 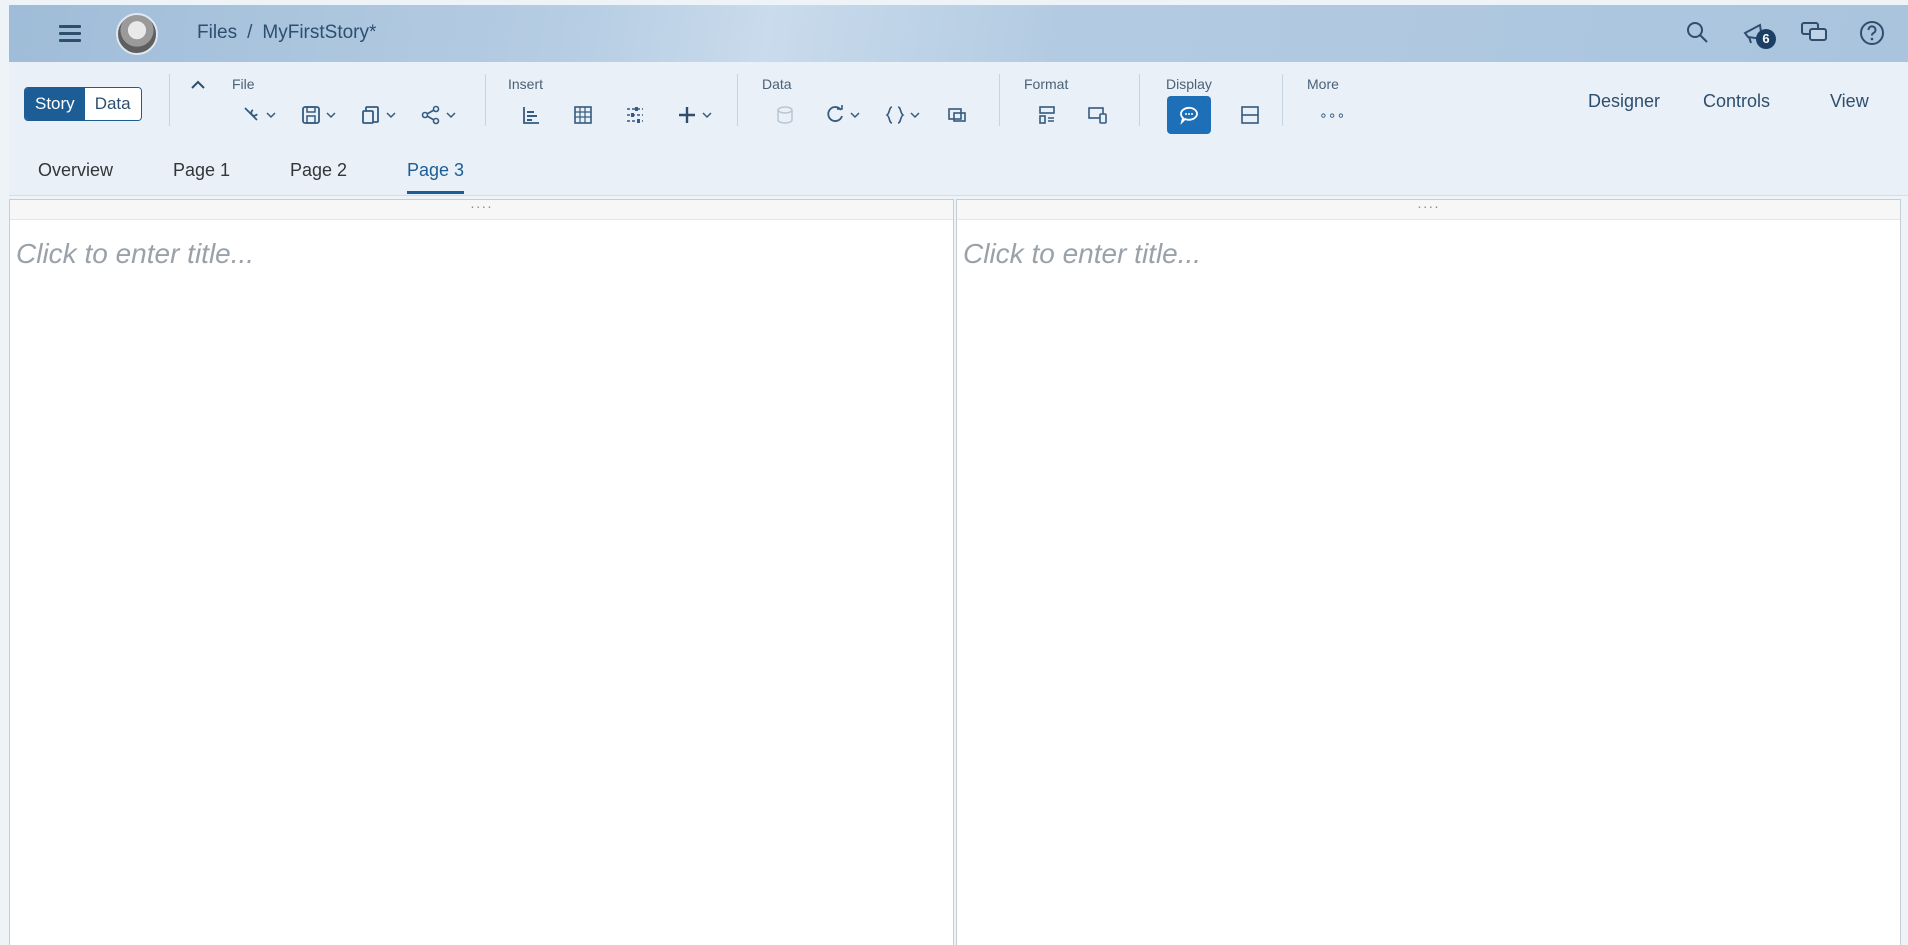 What do you see at coordinates (1046, 84) in the screenshot?
I see `format-group-label: Format` at bounding box center [1046, 84].